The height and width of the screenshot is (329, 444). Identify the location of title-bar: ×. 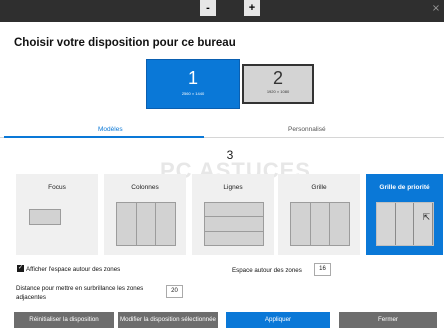
(222, 11).